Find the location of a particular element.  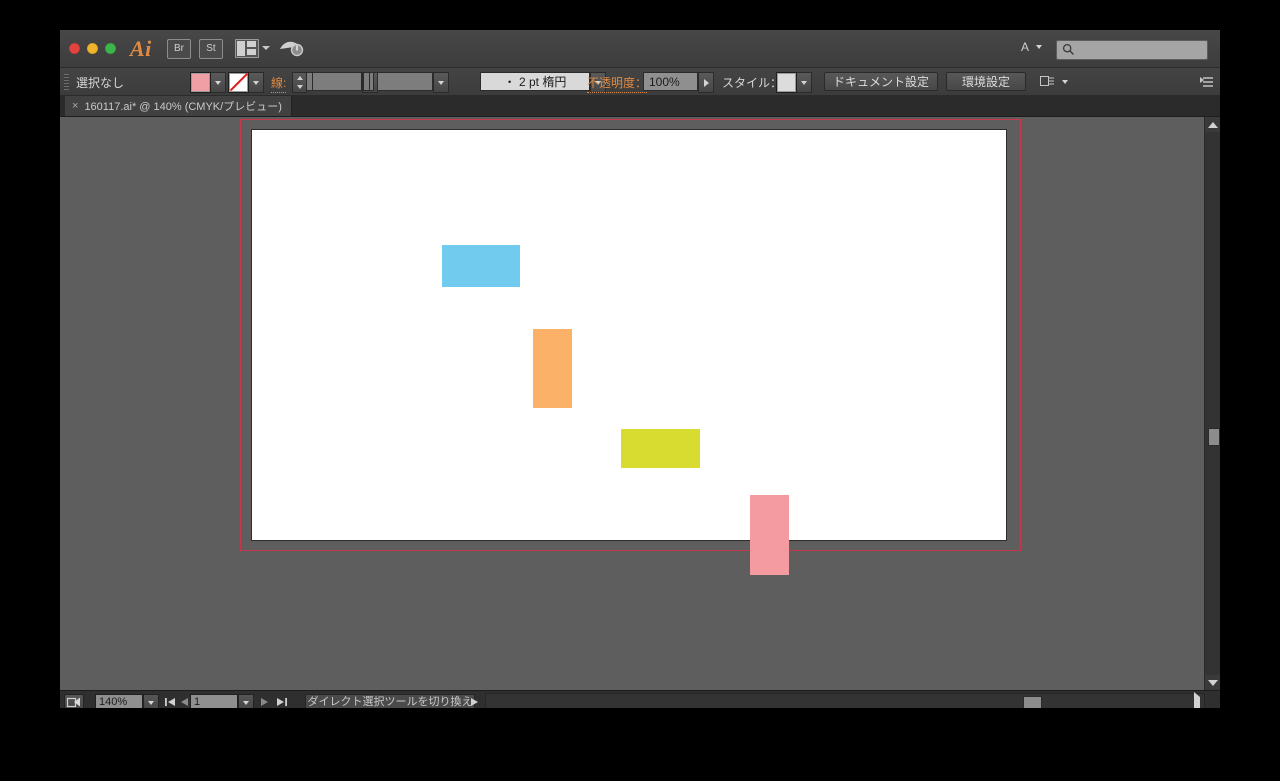

graphic-style-control is located at coordinates (794, 82).